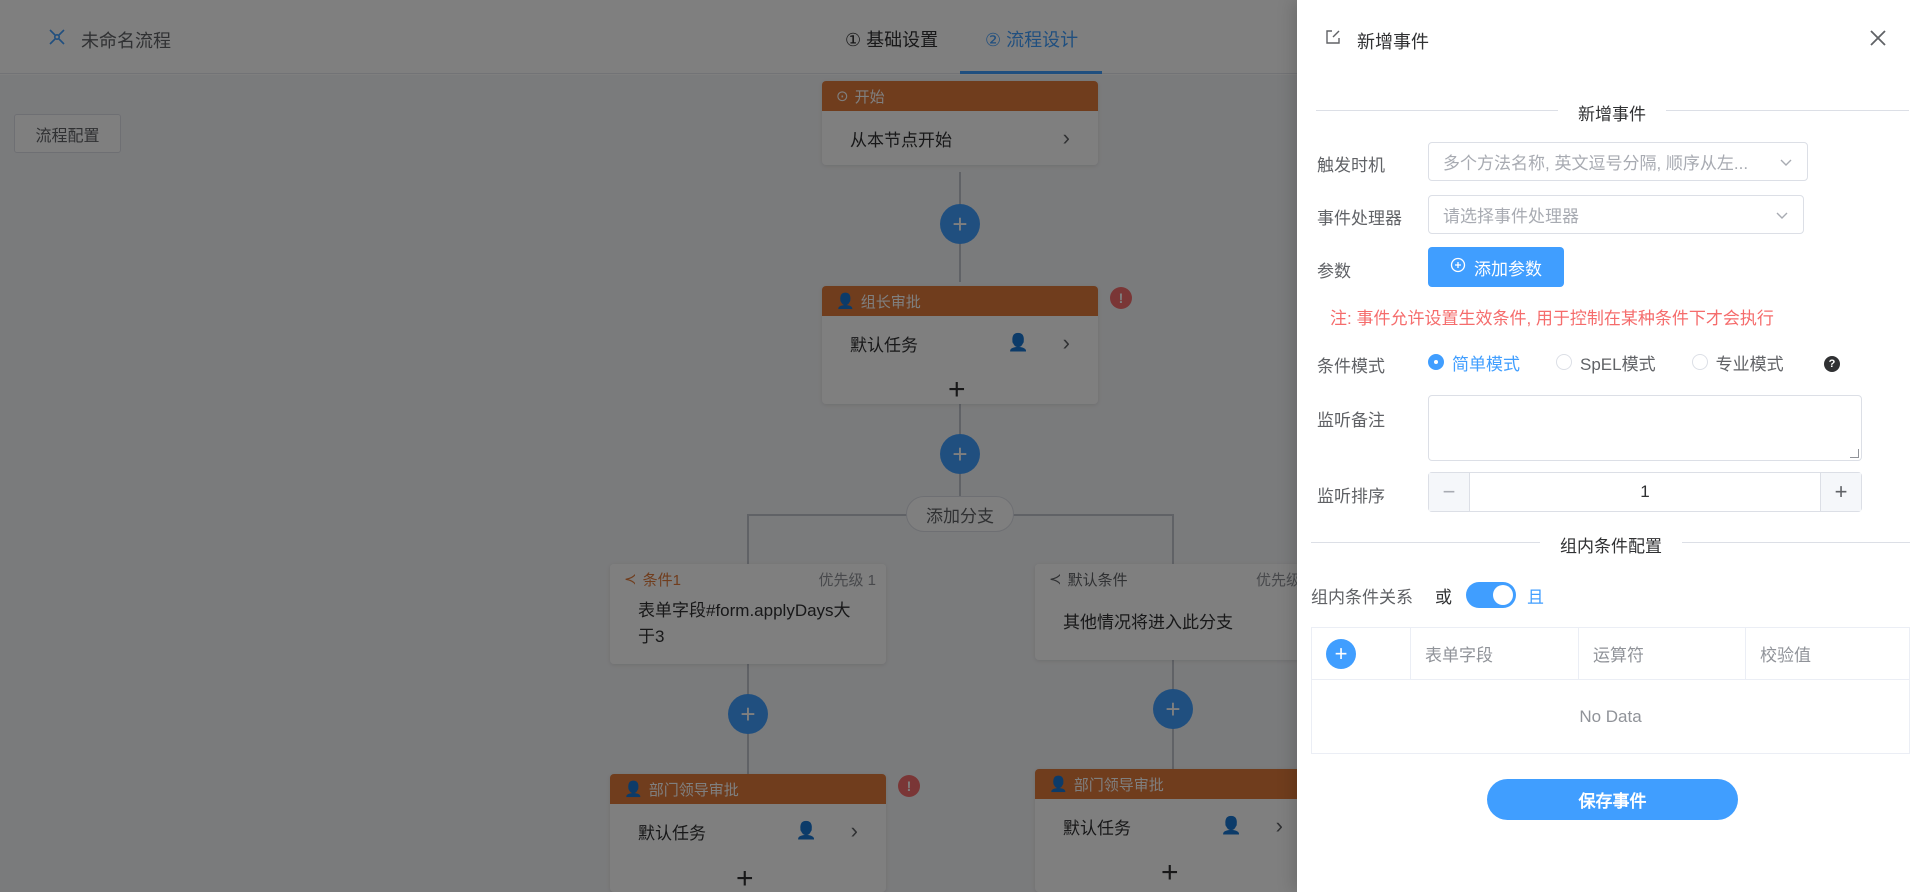 The height and width of the screenshot is (892, 1920). Describe the element at coordinates (1535, 597) in the screenshot. I see `relation-and-label: 且` at that location.